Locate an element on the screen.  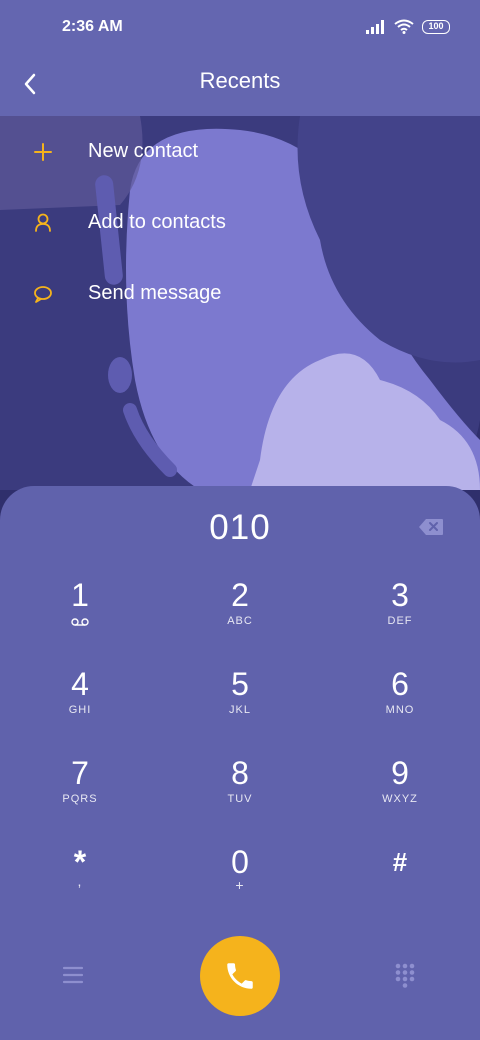
key-letters: MNO is located at coordinates (400, 710).